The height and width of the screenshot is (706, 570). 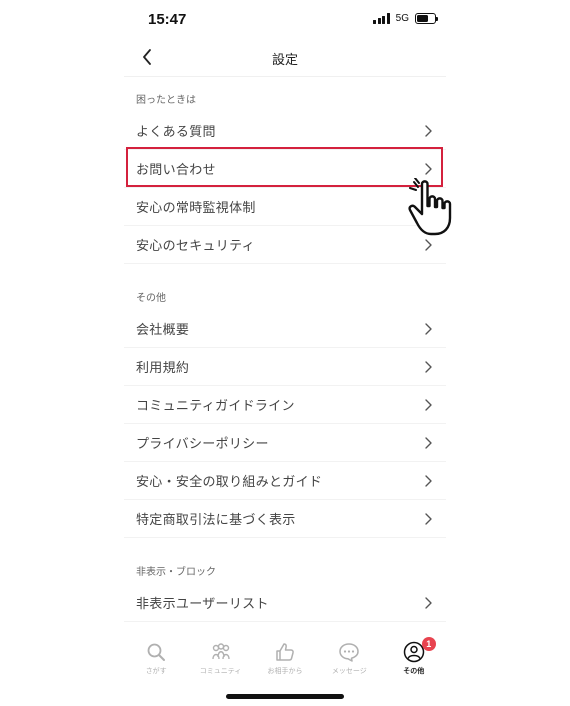 What do you see at coordinates (285, 207) in the screenshot?
I see `settings-row: 安心の常時監視体制` at bounding box center [285, 207].